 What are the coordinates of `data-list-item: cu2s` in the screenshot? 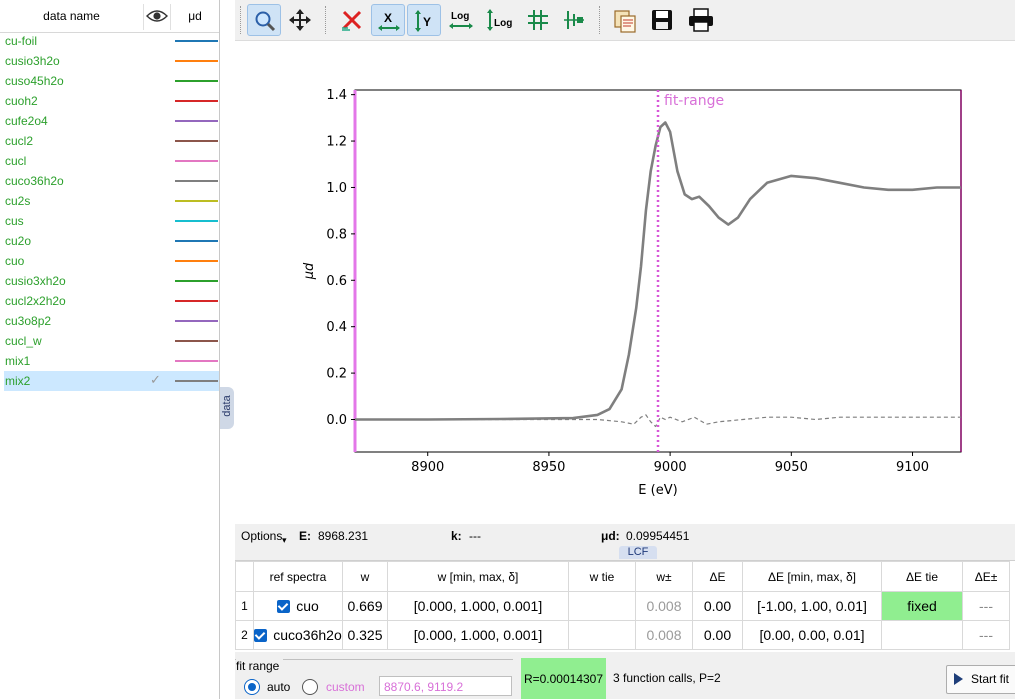 It's located at (111, 201).